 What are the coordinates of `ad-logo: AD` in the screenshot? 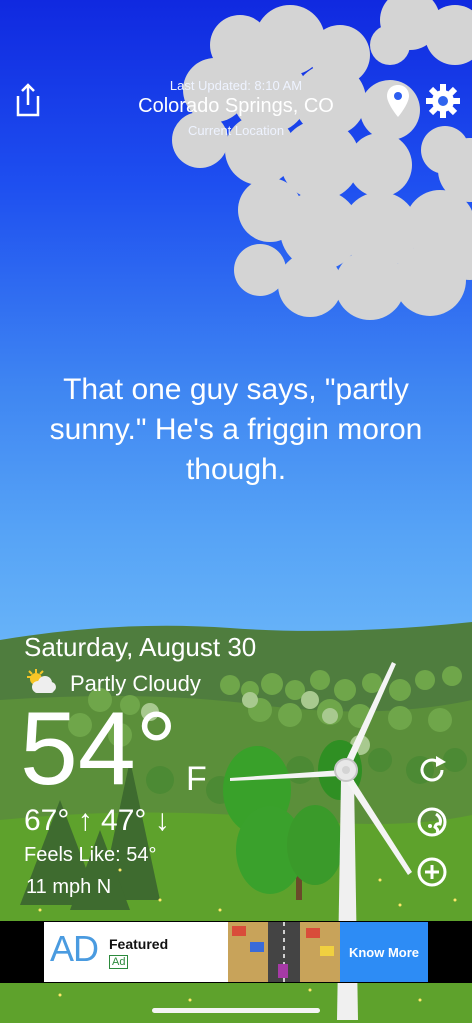 It's located at (74, 948).